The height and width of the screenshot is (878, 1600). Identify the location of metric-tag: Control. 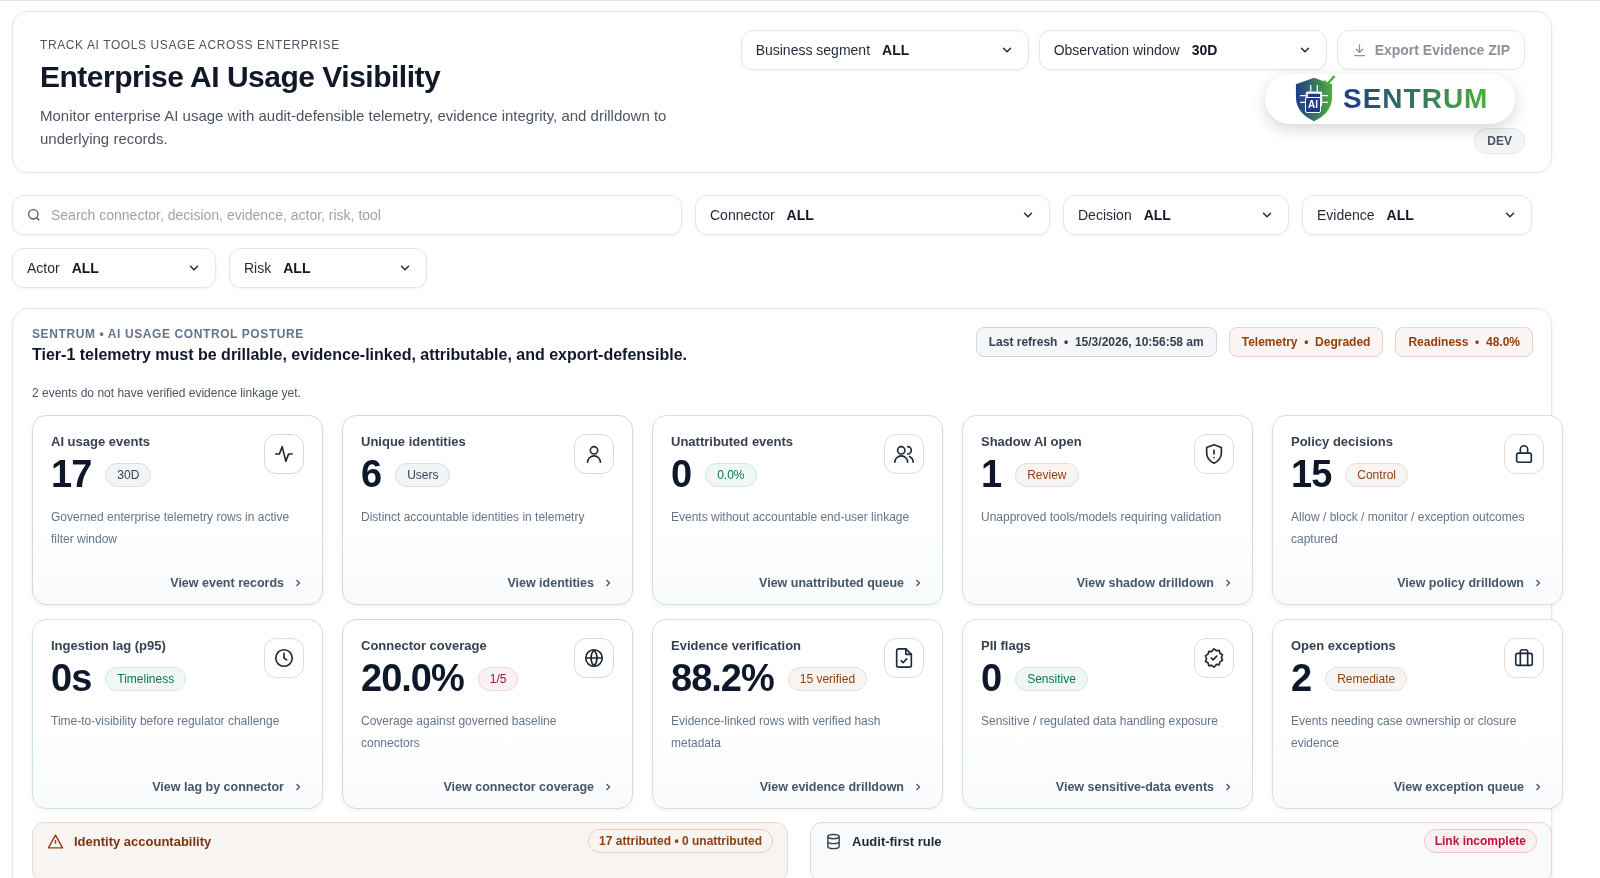
(1376, 474).